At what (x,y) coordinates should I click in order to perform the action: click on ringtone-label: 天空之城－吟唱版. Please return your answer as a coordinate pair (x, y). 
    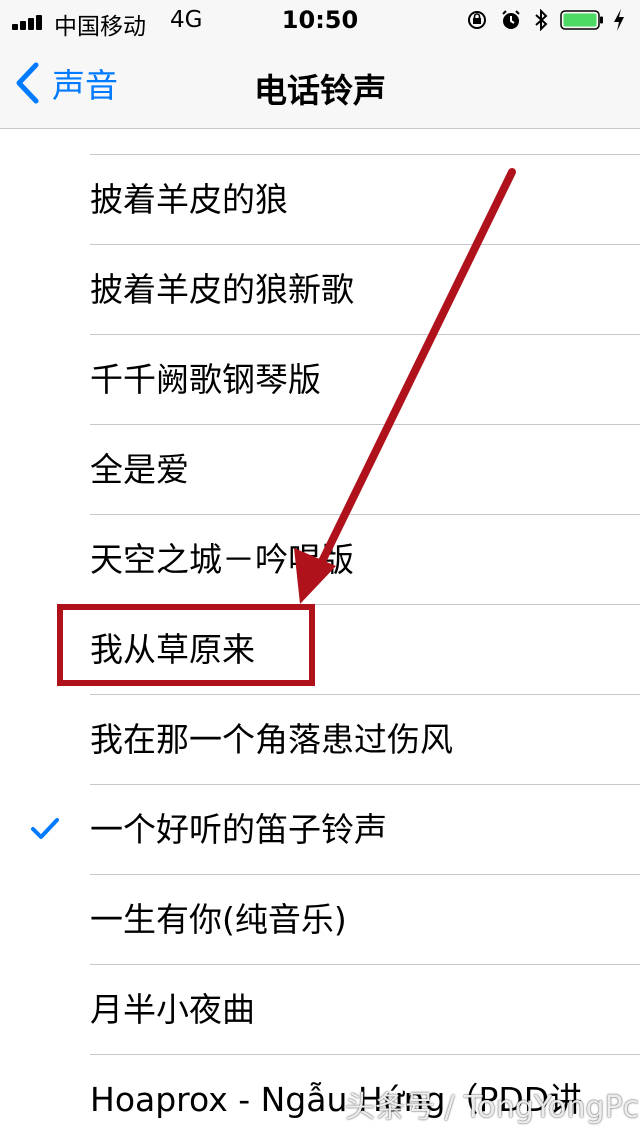
    Looking at the image, I should click on (222, 559).